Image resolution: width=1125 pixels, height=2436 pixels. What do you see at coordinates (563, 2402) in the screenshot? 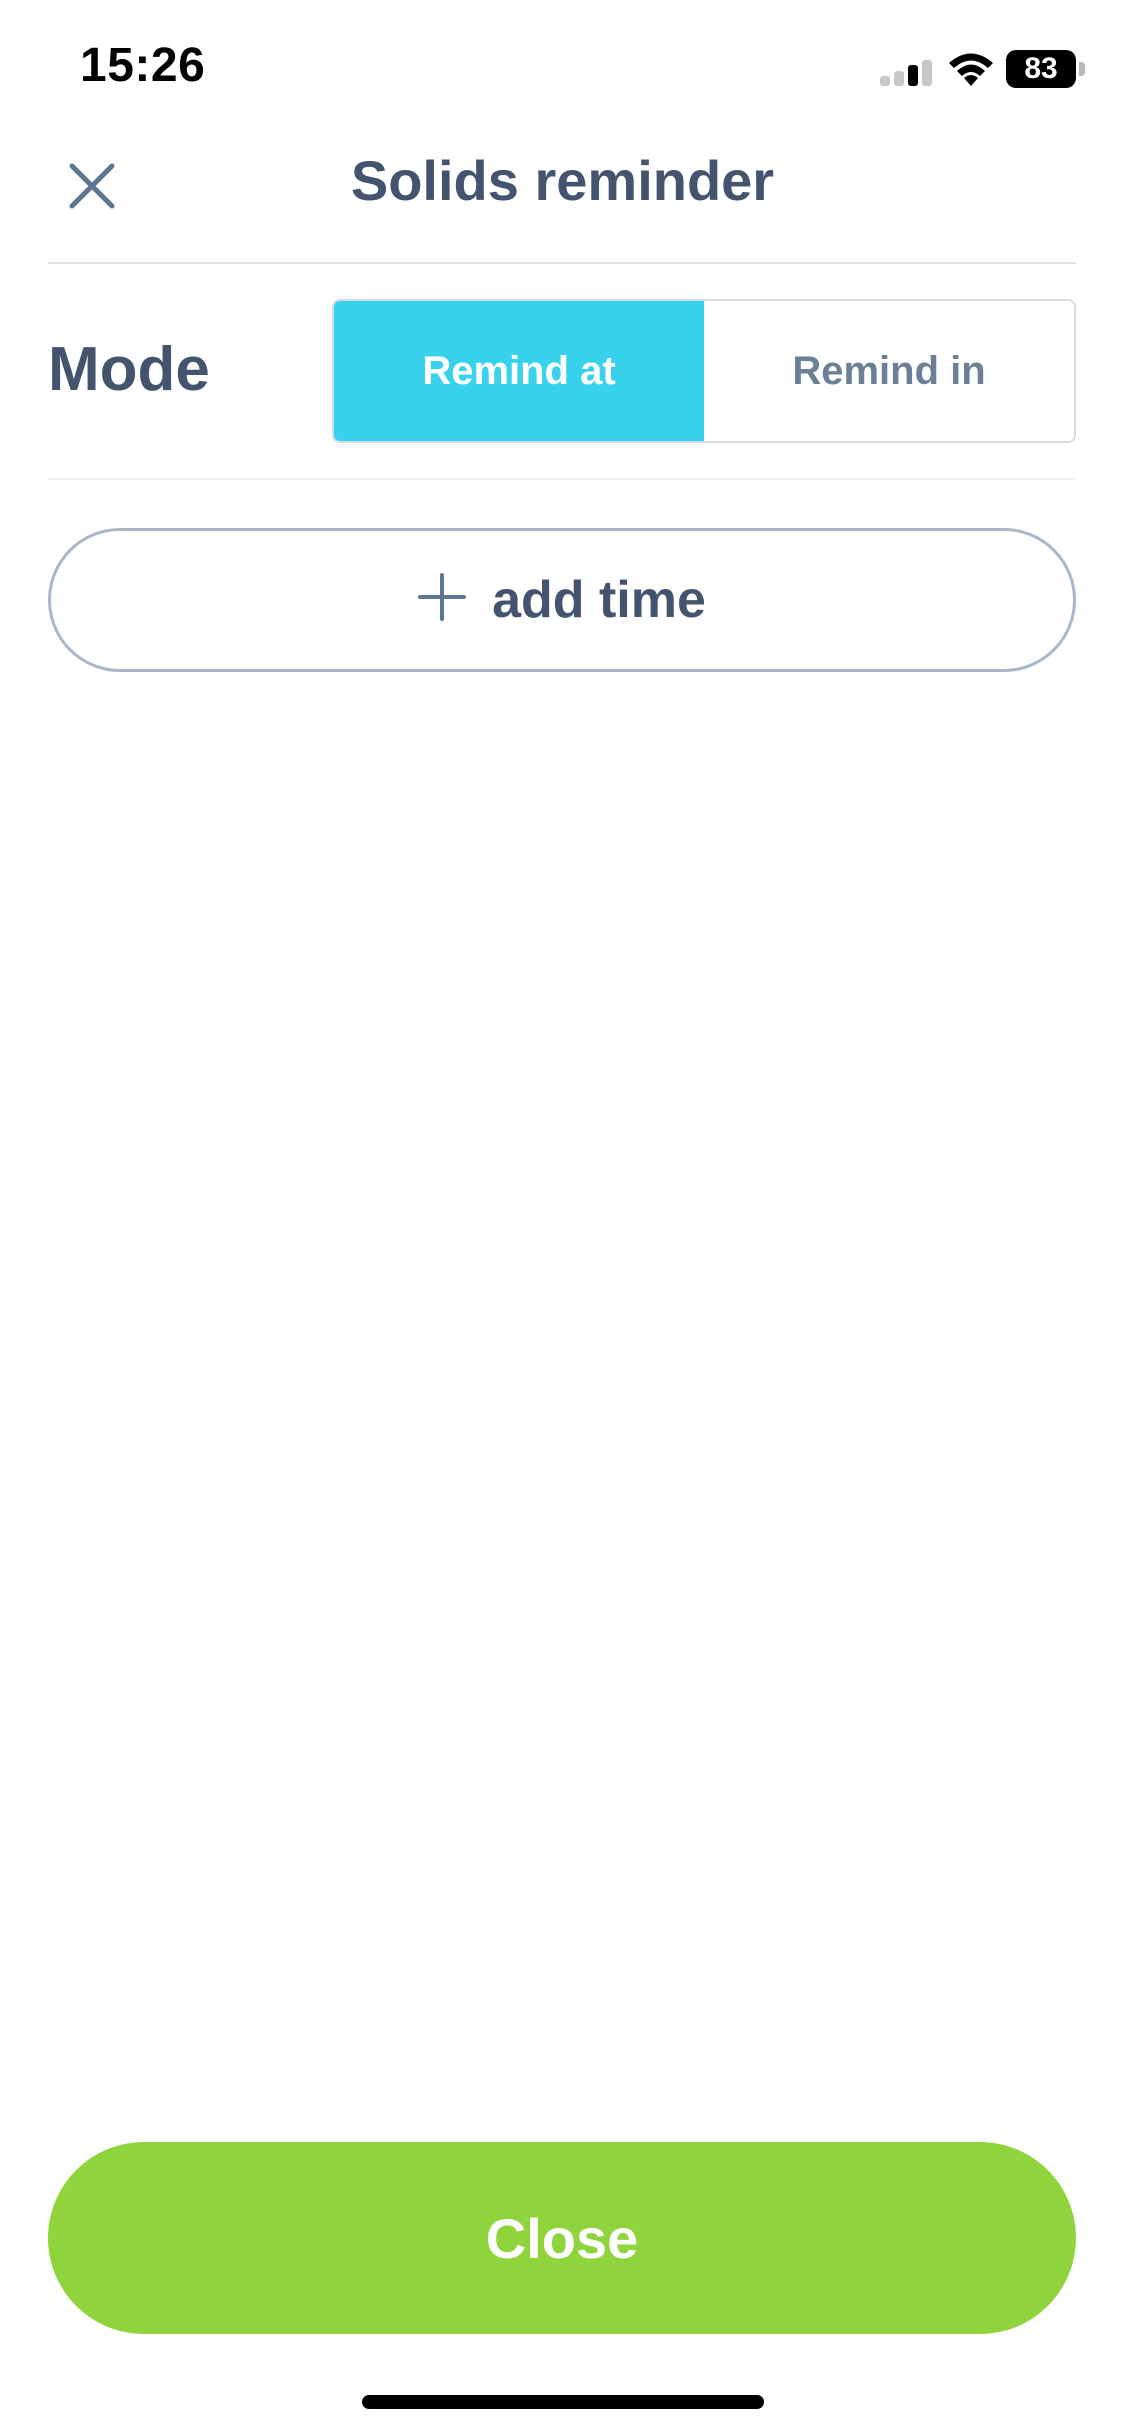
I see `home-indicator` at bounding box center [563, 2402].